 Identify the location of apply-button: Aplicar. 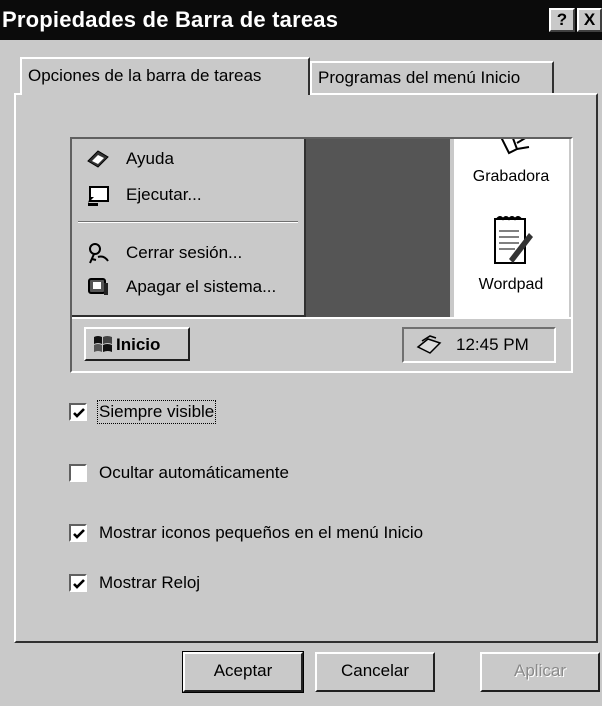
(540, 672).